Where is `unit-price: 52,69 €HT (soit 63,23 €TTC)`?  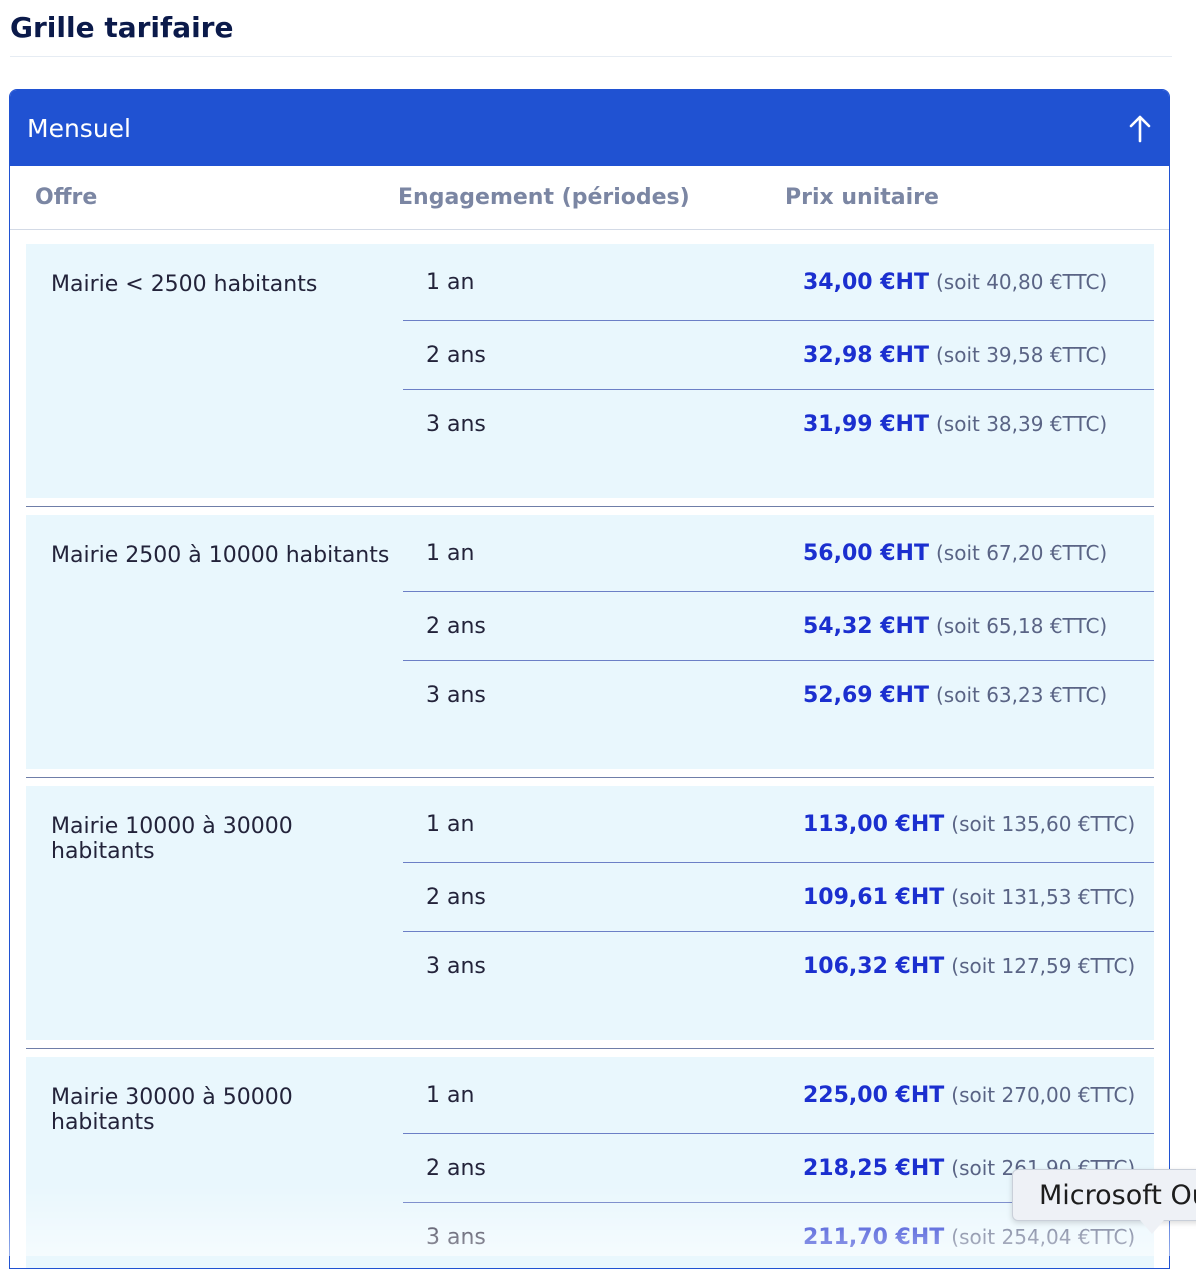 unit-price: 52,69 €HT (soit 63,23 €TTC) is located at coordinates (978, 695).